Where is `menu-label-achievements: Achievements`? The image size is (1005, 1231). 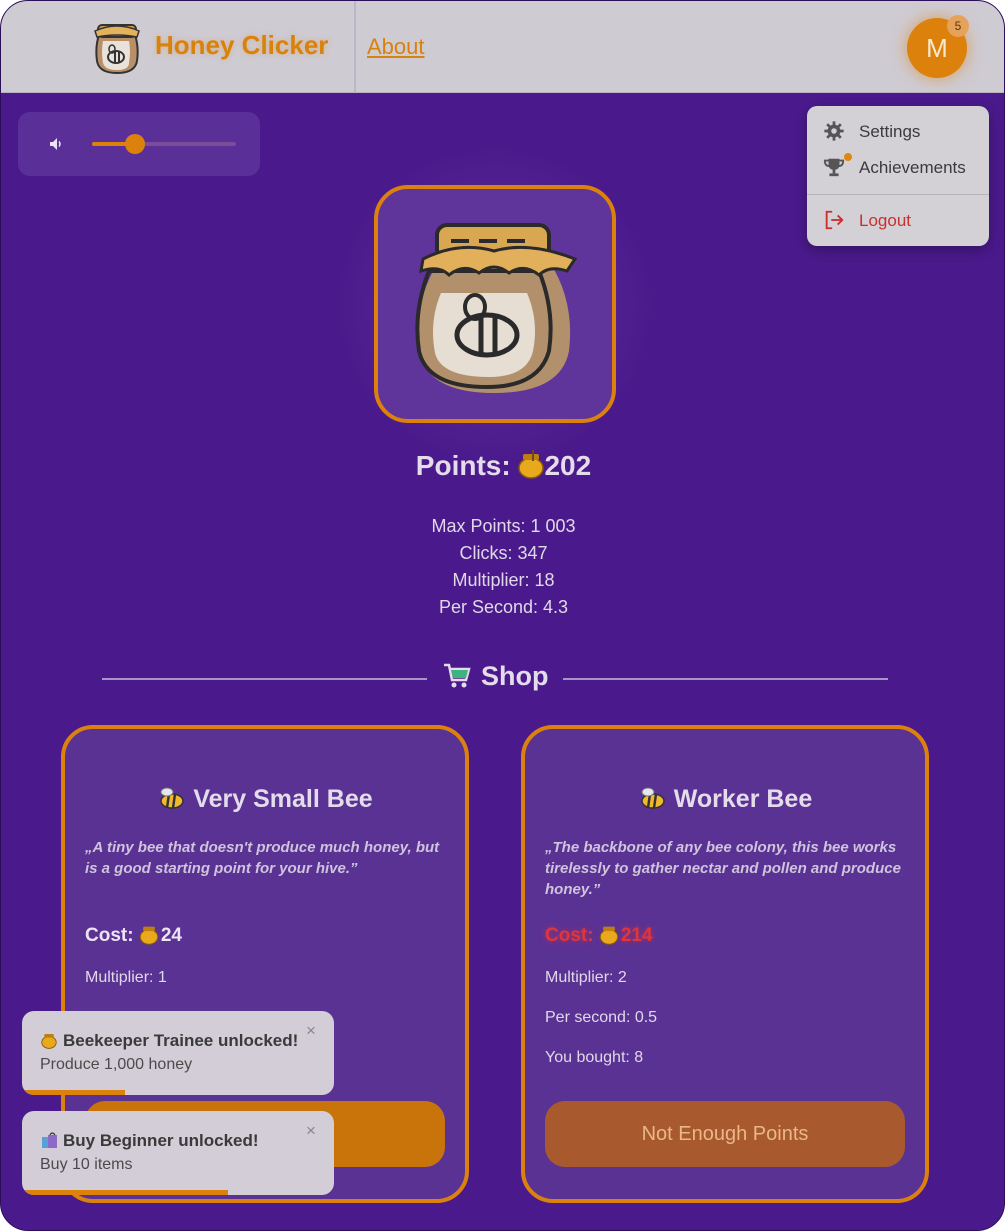 menu-label-achievements: Achievements is located at coordinates (912, 167).